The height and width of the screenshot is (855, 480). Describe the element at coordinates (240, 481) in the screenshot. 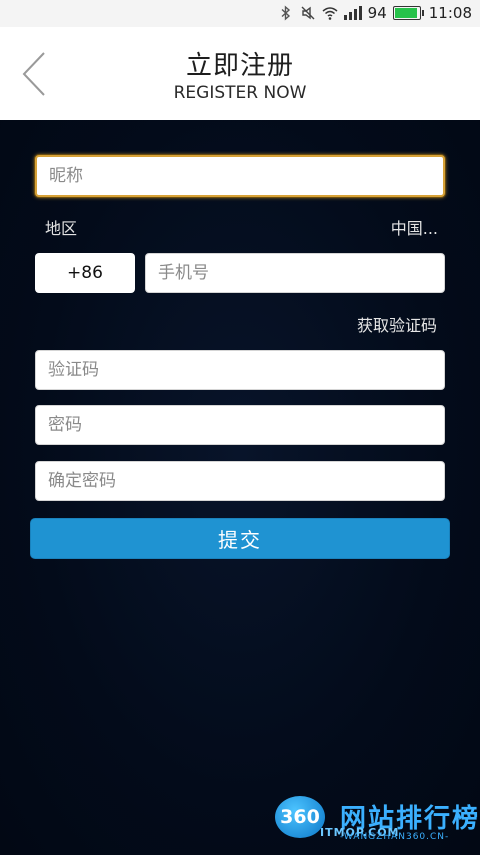

I see `confirm-password-input` at that location.